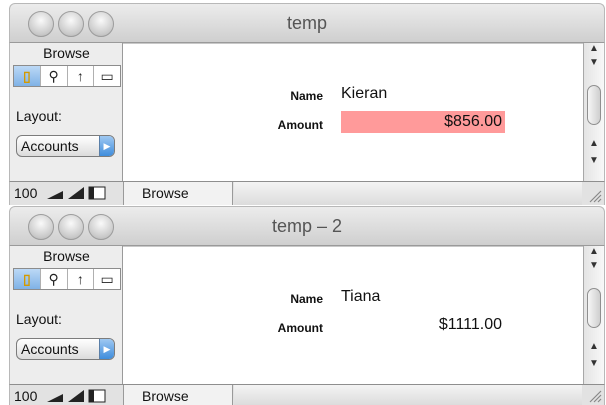  I want to click on name-field: Tiana, so click(360, 297).